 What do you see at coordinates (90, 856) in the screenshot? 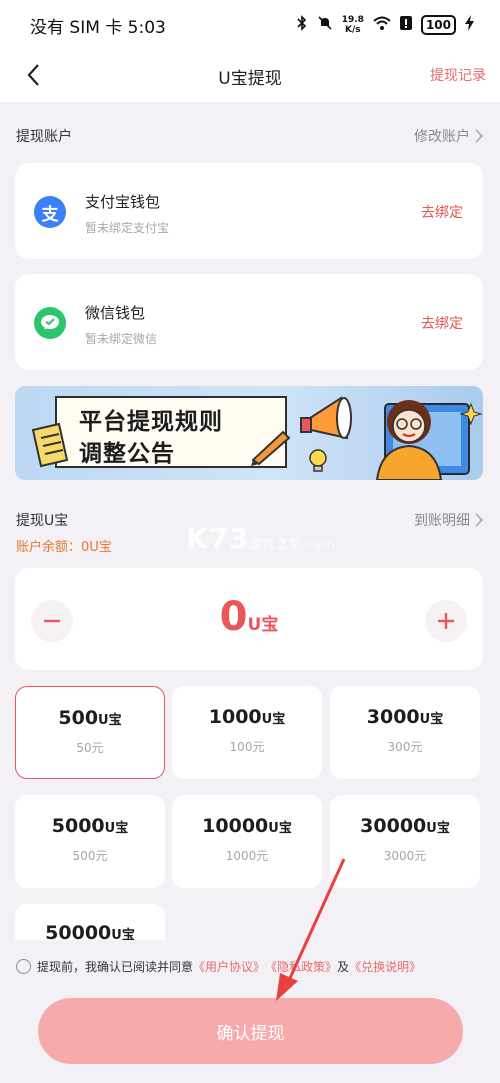
I see `option-price: 500元` at bounding box center [90, 856].